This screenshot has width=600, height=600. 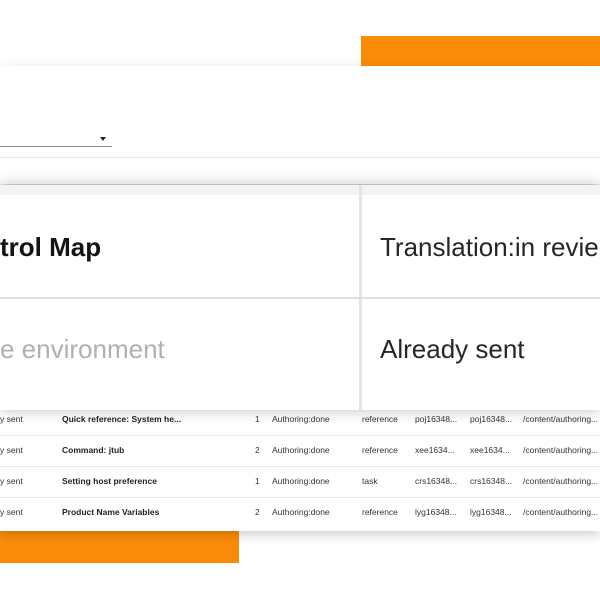 I want to click on title-cell: Setting host preference, so click(x=109, y=481).